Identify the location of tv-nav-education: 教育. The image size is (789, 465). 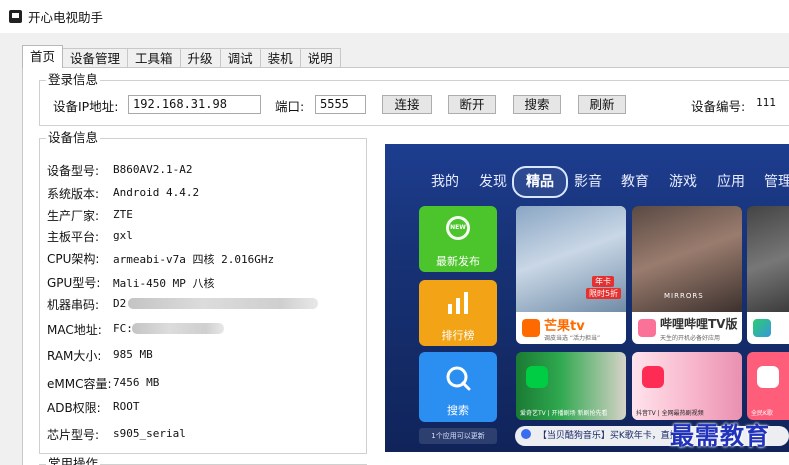
(635, 181).